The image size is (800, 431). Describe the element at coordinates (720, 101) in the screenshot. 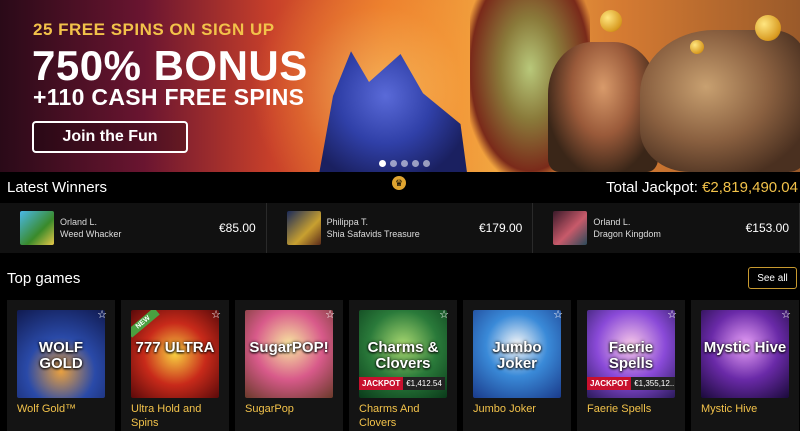

I see `rhino-illustration` at that location.